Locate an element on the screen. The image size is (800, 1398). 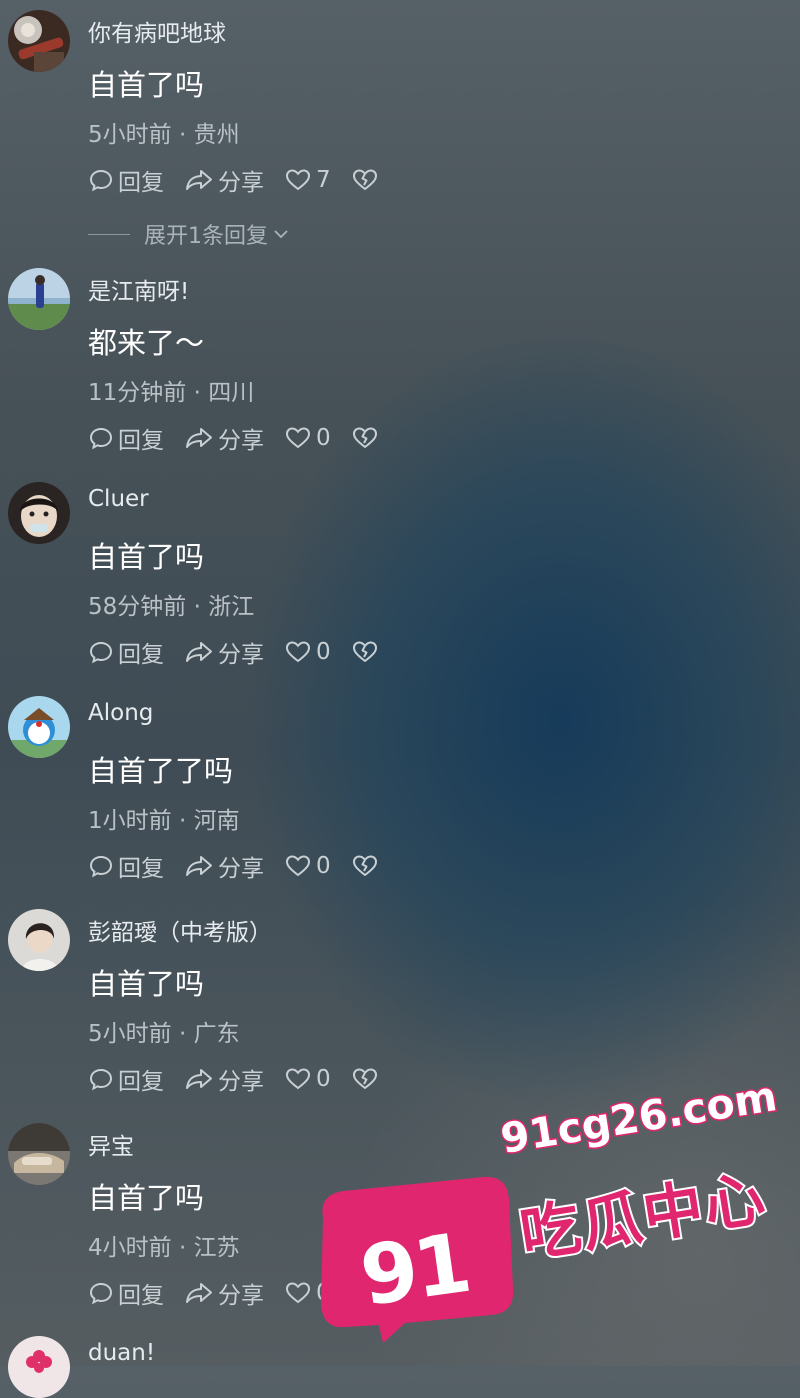
watermark-domain: 91cg26.com is located at coordinates (639, 1118).